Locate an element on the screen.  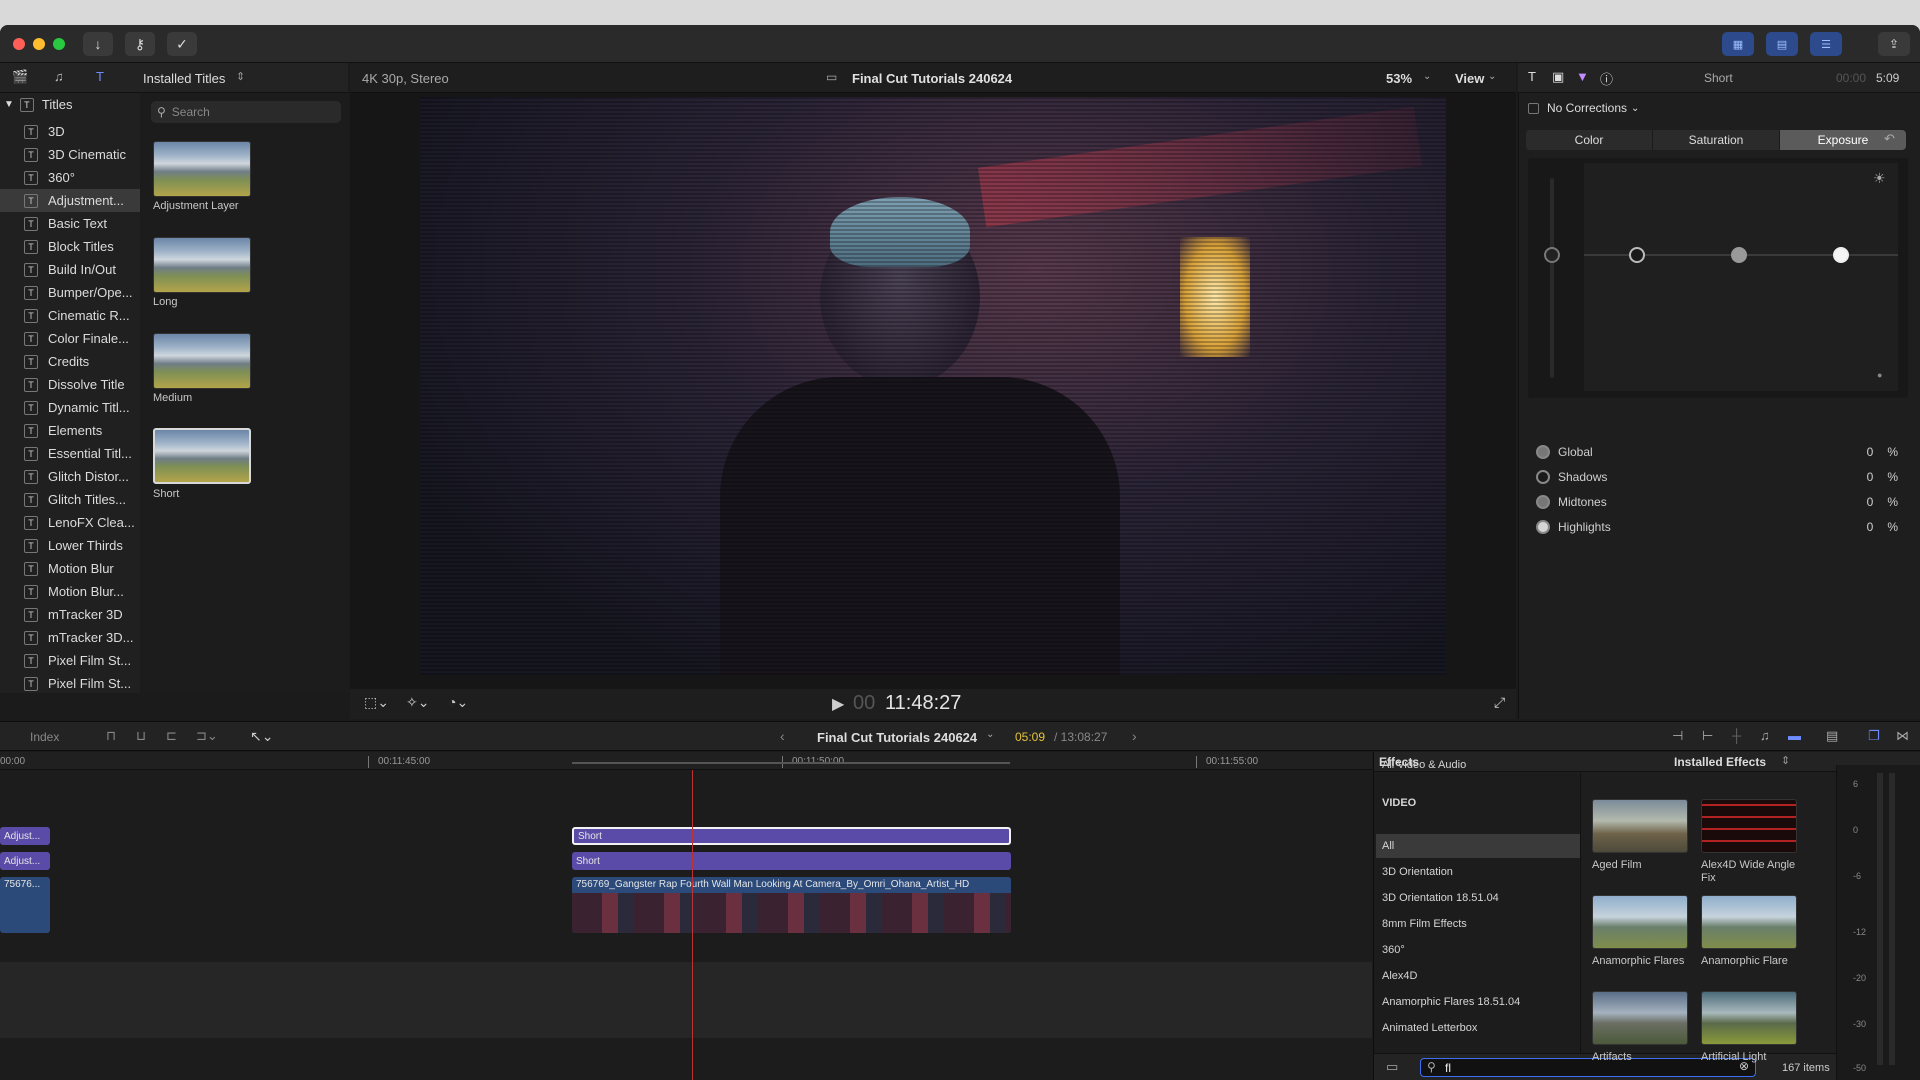
effects-category: Anamorphic Flares 18.51.04 is located at coordinates (1478, 1002).